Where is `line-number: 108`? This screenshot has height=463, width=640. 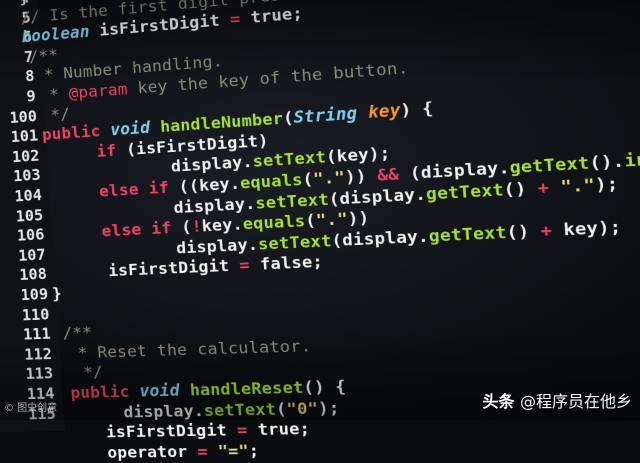
line-number: 108 is located at coordinates (33, 275).